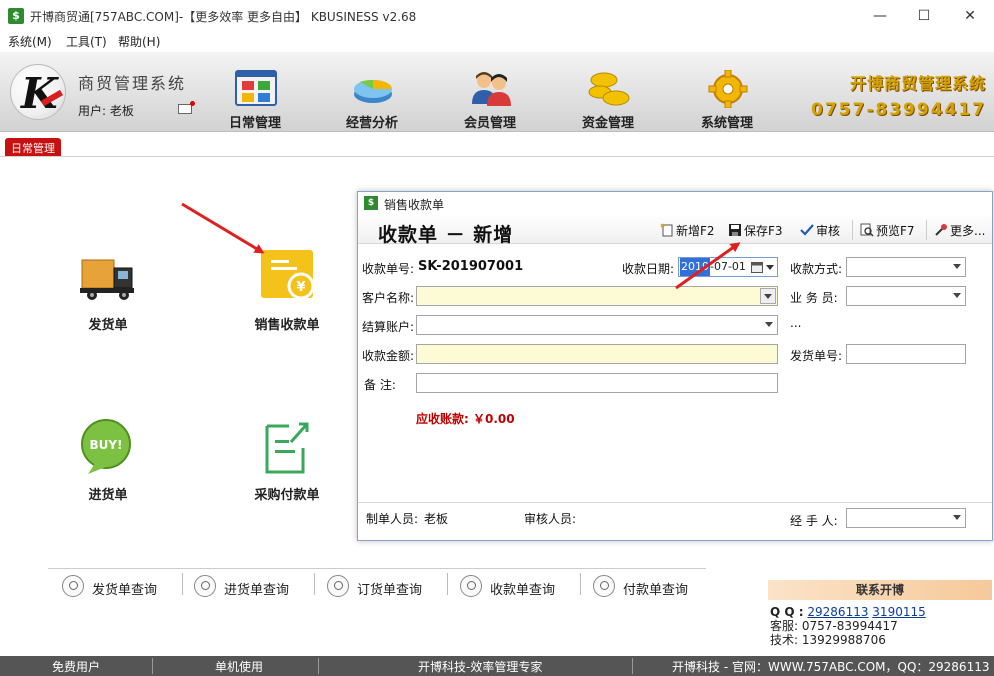 This screenshot has width=994, height=676. I want to click on menu-tools: 工具(T), so click(86, 41).